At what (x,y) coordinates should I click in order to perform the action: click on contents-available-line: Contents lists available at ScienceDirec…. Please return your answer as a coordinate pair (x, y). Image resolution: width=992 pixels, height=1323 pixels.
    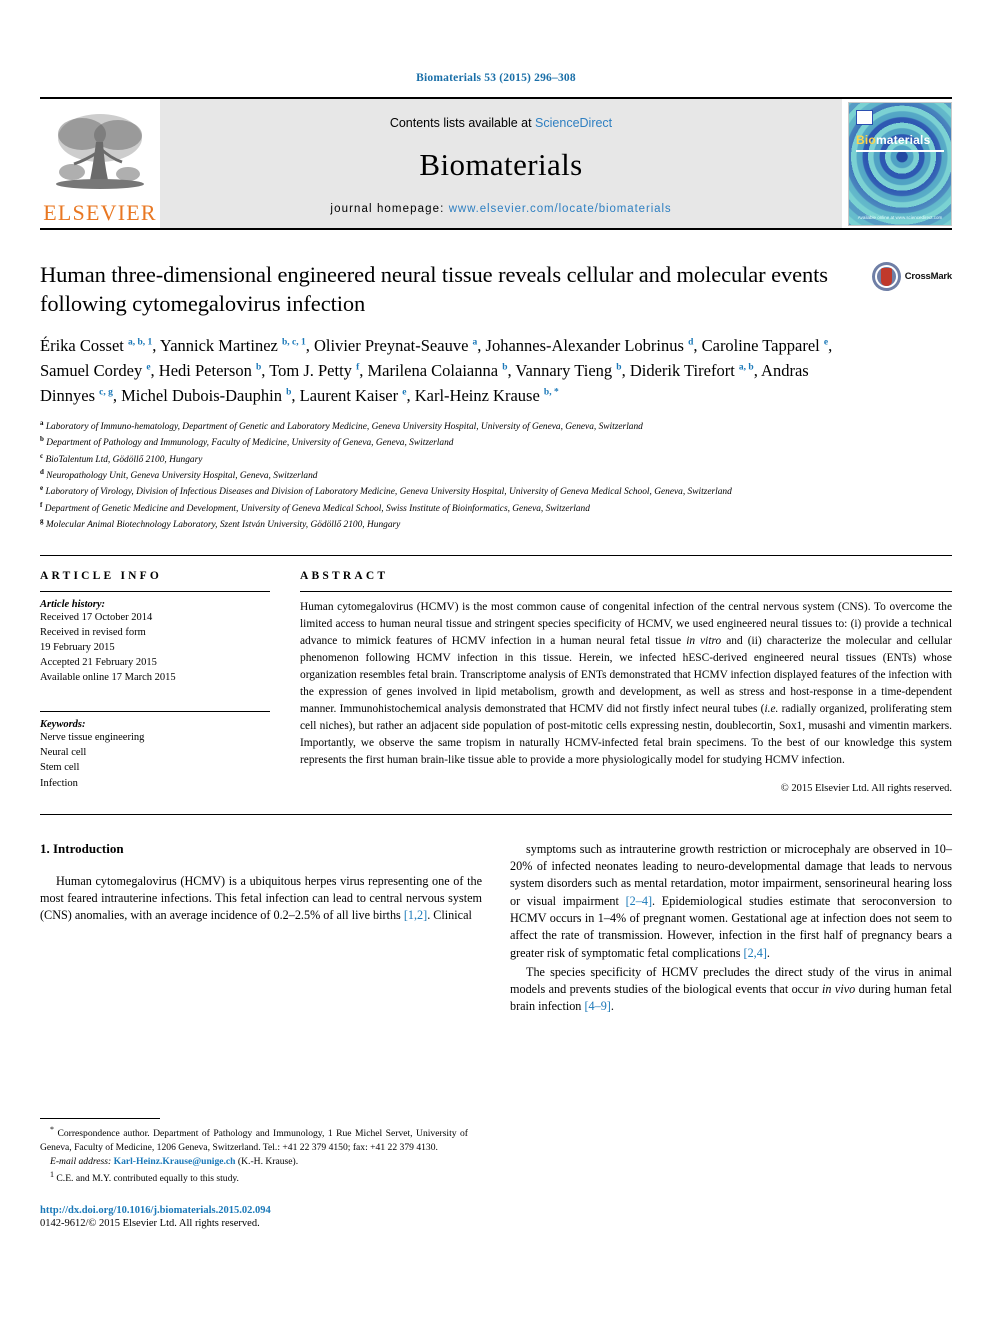
    Looking at the image, I should click on (501, 123).